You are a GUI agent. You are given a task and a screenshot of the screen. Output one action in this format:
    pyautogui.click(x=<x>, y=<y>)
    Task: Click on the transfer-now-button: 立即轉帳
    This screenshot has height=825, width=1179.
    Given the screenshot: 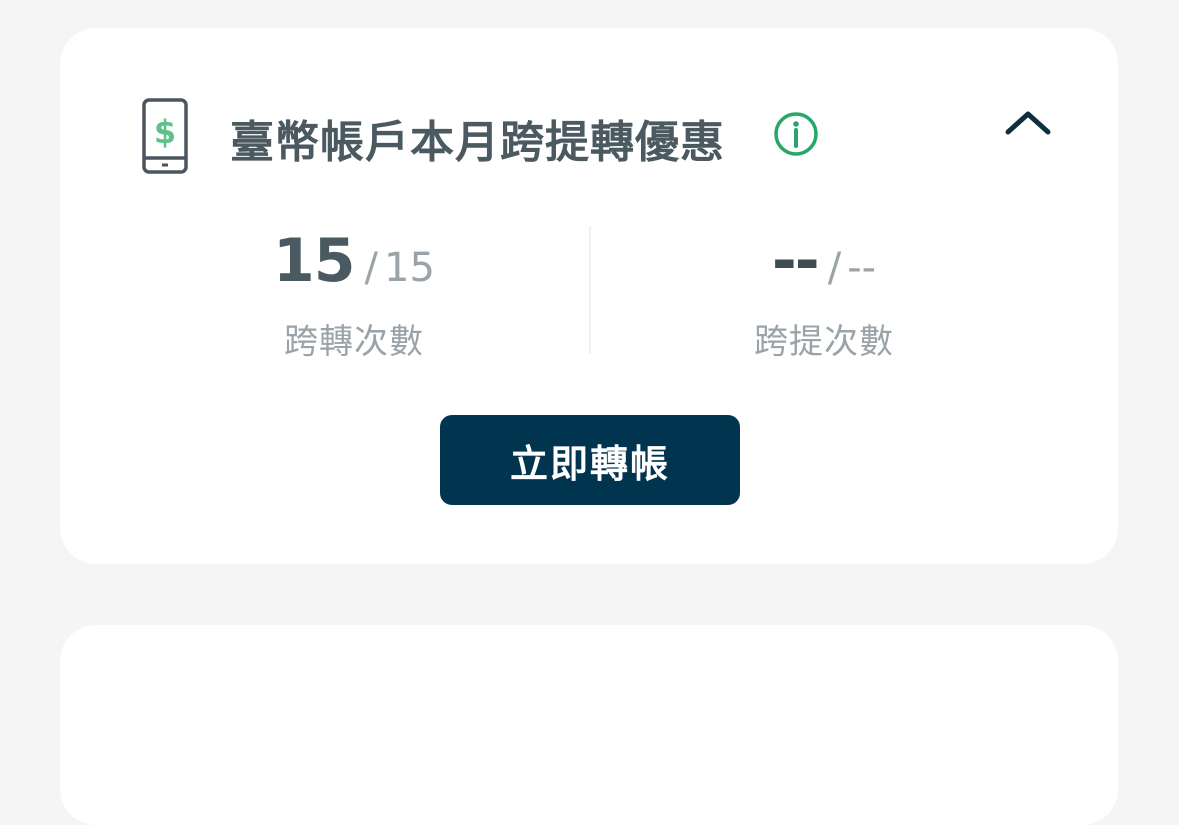 What is the action you would take?
    pyautogui.click(x=590, y=460)
    